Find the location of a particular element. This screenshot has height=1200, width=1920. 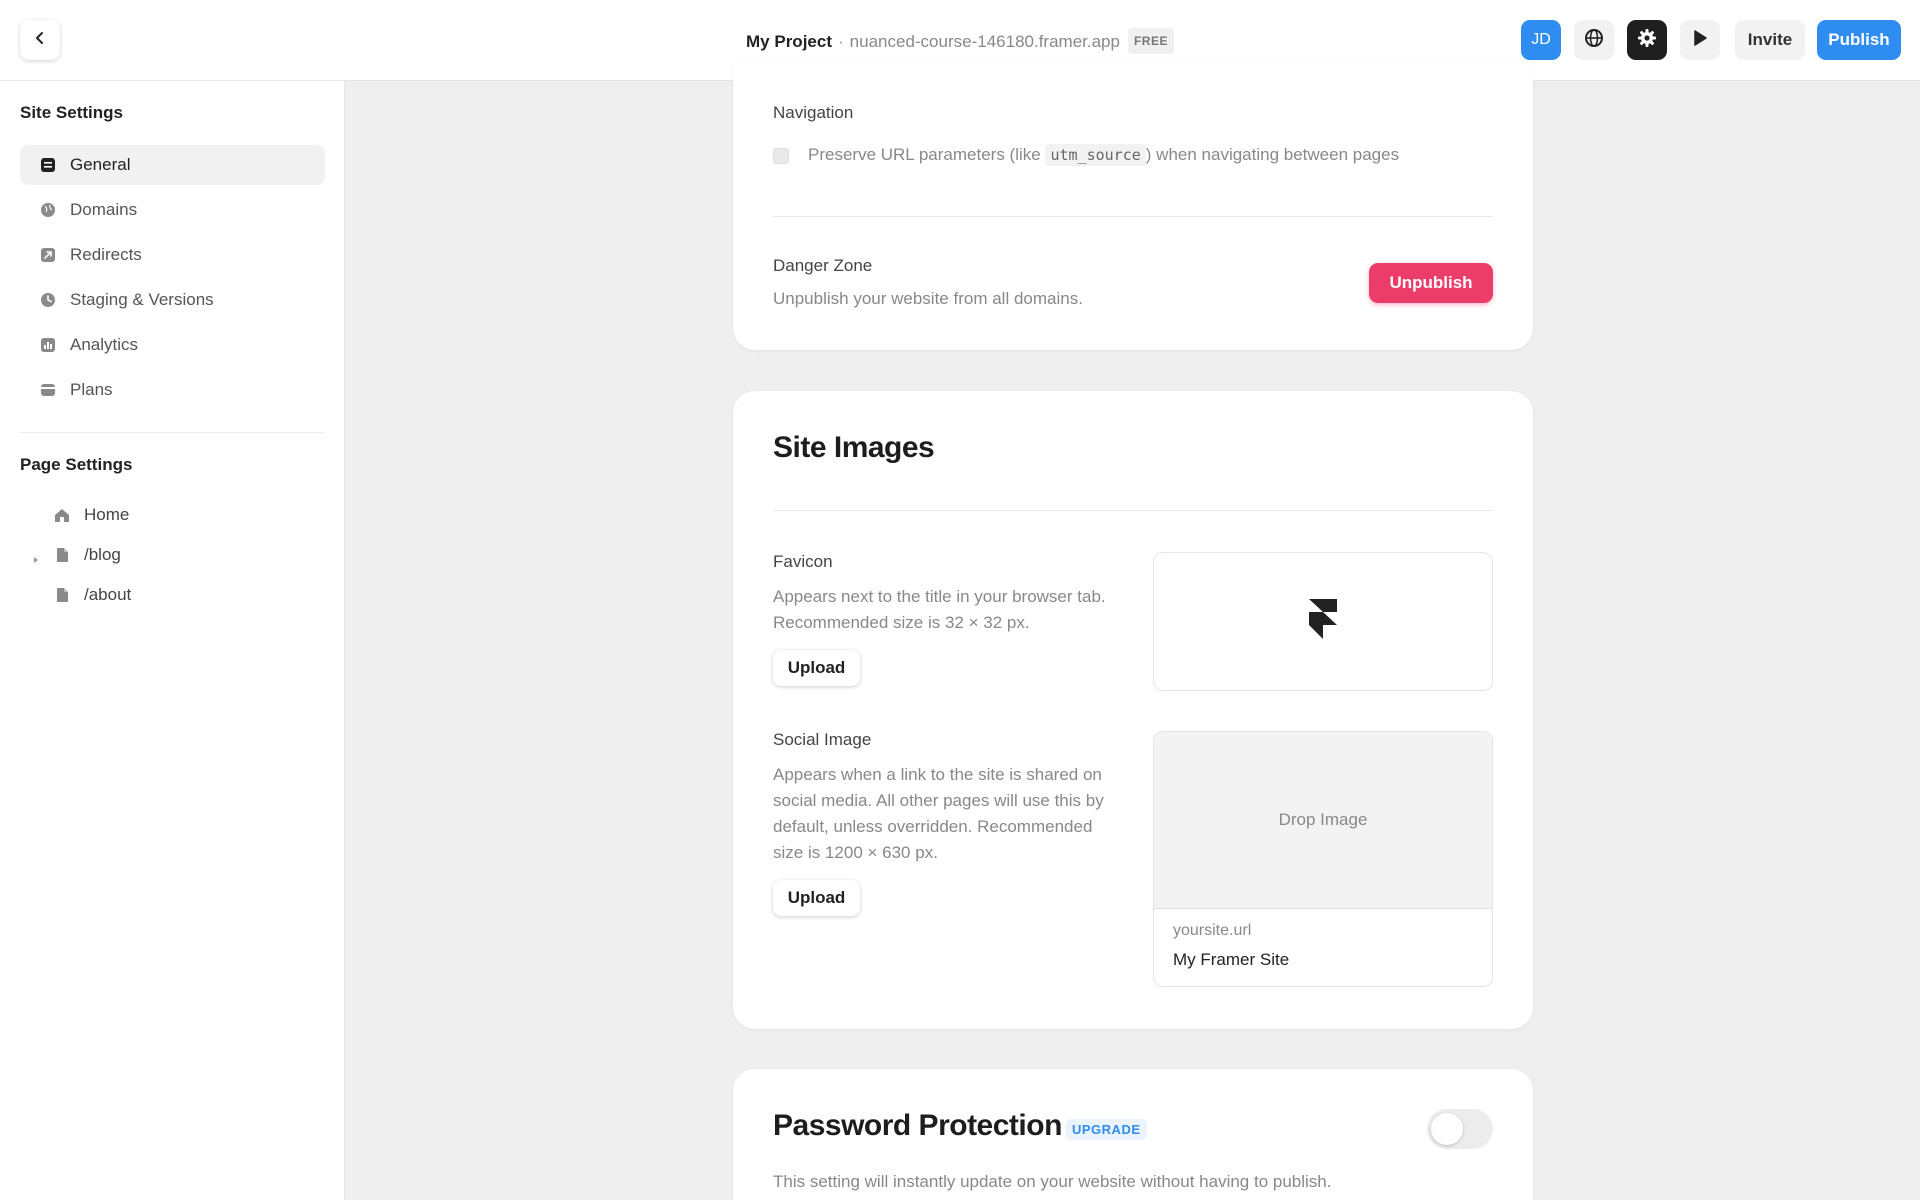

site-settings-heading: Site Settings is located at coordinates (71, 112).